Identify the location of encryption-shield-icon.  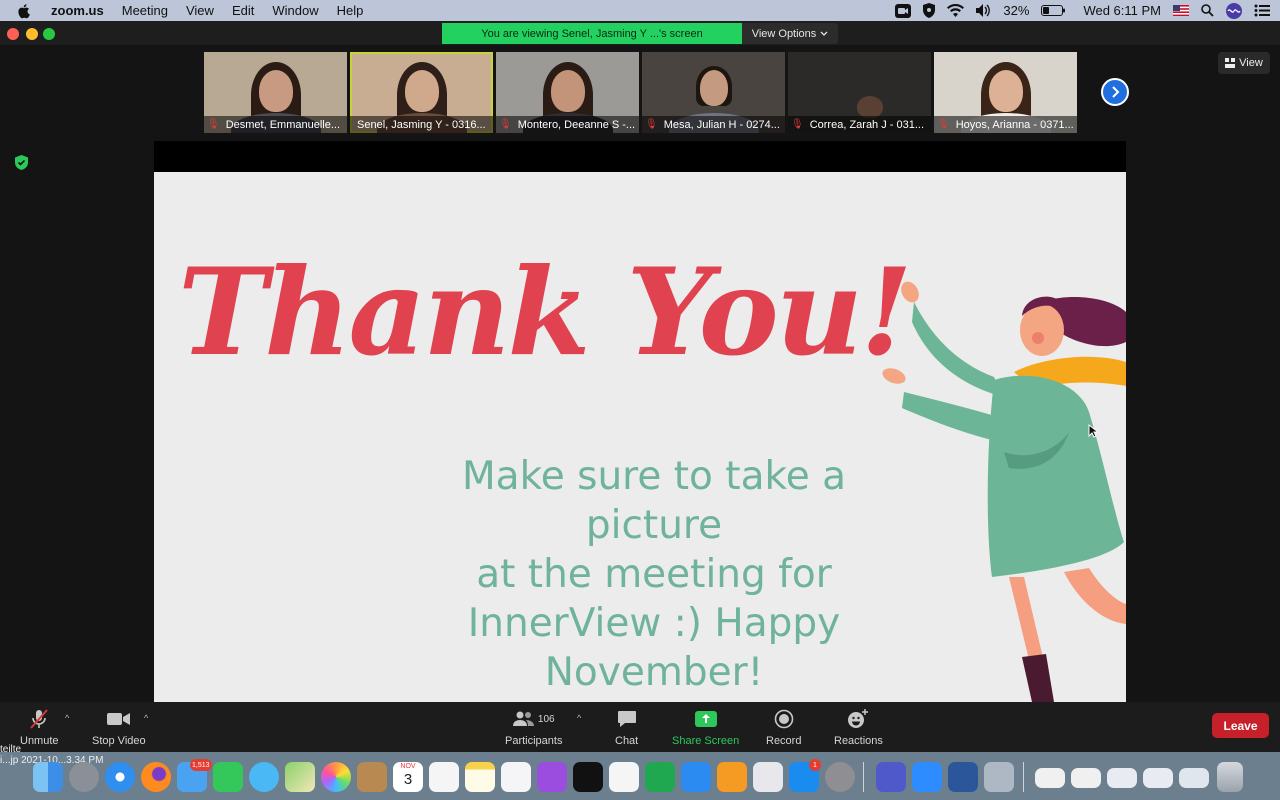
(21, 162).